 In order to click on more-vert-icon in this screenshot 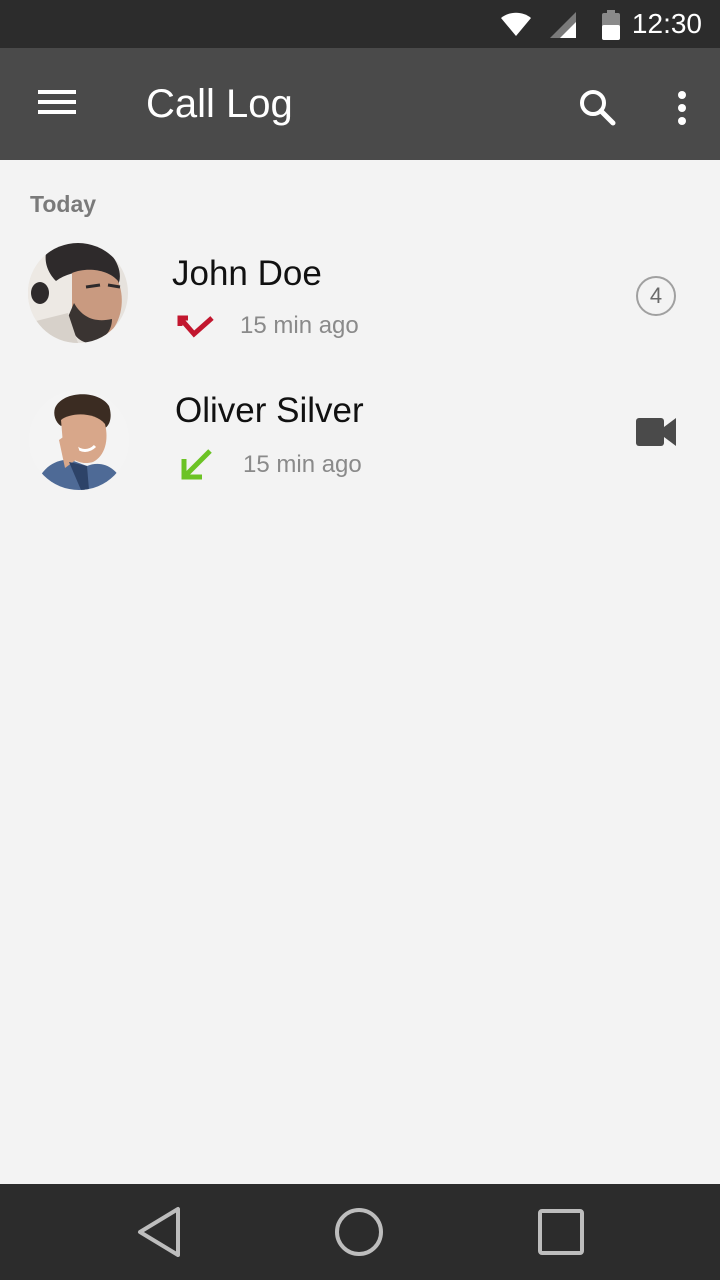, I will do `click(682, 108)`.